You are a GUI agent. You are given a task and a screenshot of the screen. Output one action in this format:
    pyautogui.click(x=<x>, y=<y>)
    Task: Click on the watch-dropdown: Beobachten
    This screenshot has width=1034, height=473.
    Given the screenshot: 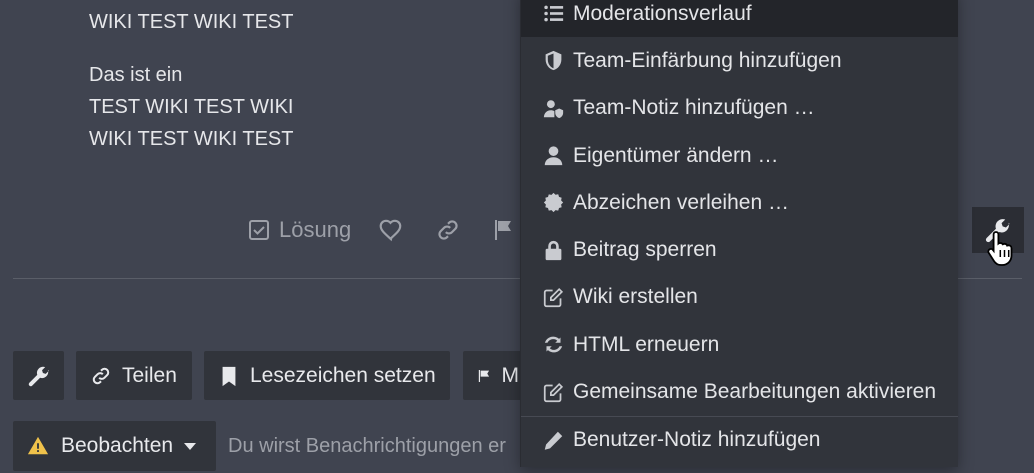 What is the action you would take?
    pyautogui.click(x=114, y=446)
    